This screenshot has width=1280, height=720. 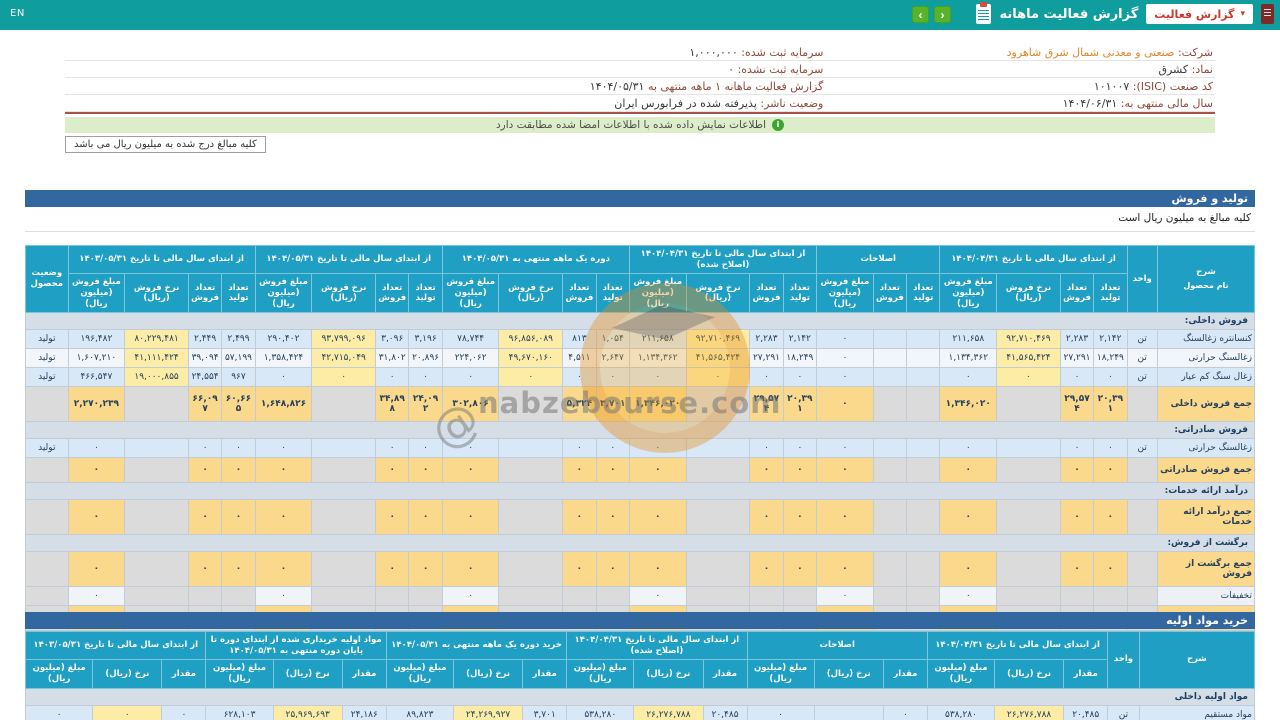 What do you see at coordinates (238, 358) in the screenshot?
I see `cell: ۵۷,۱۹۹` at bounding box center [238, 358].